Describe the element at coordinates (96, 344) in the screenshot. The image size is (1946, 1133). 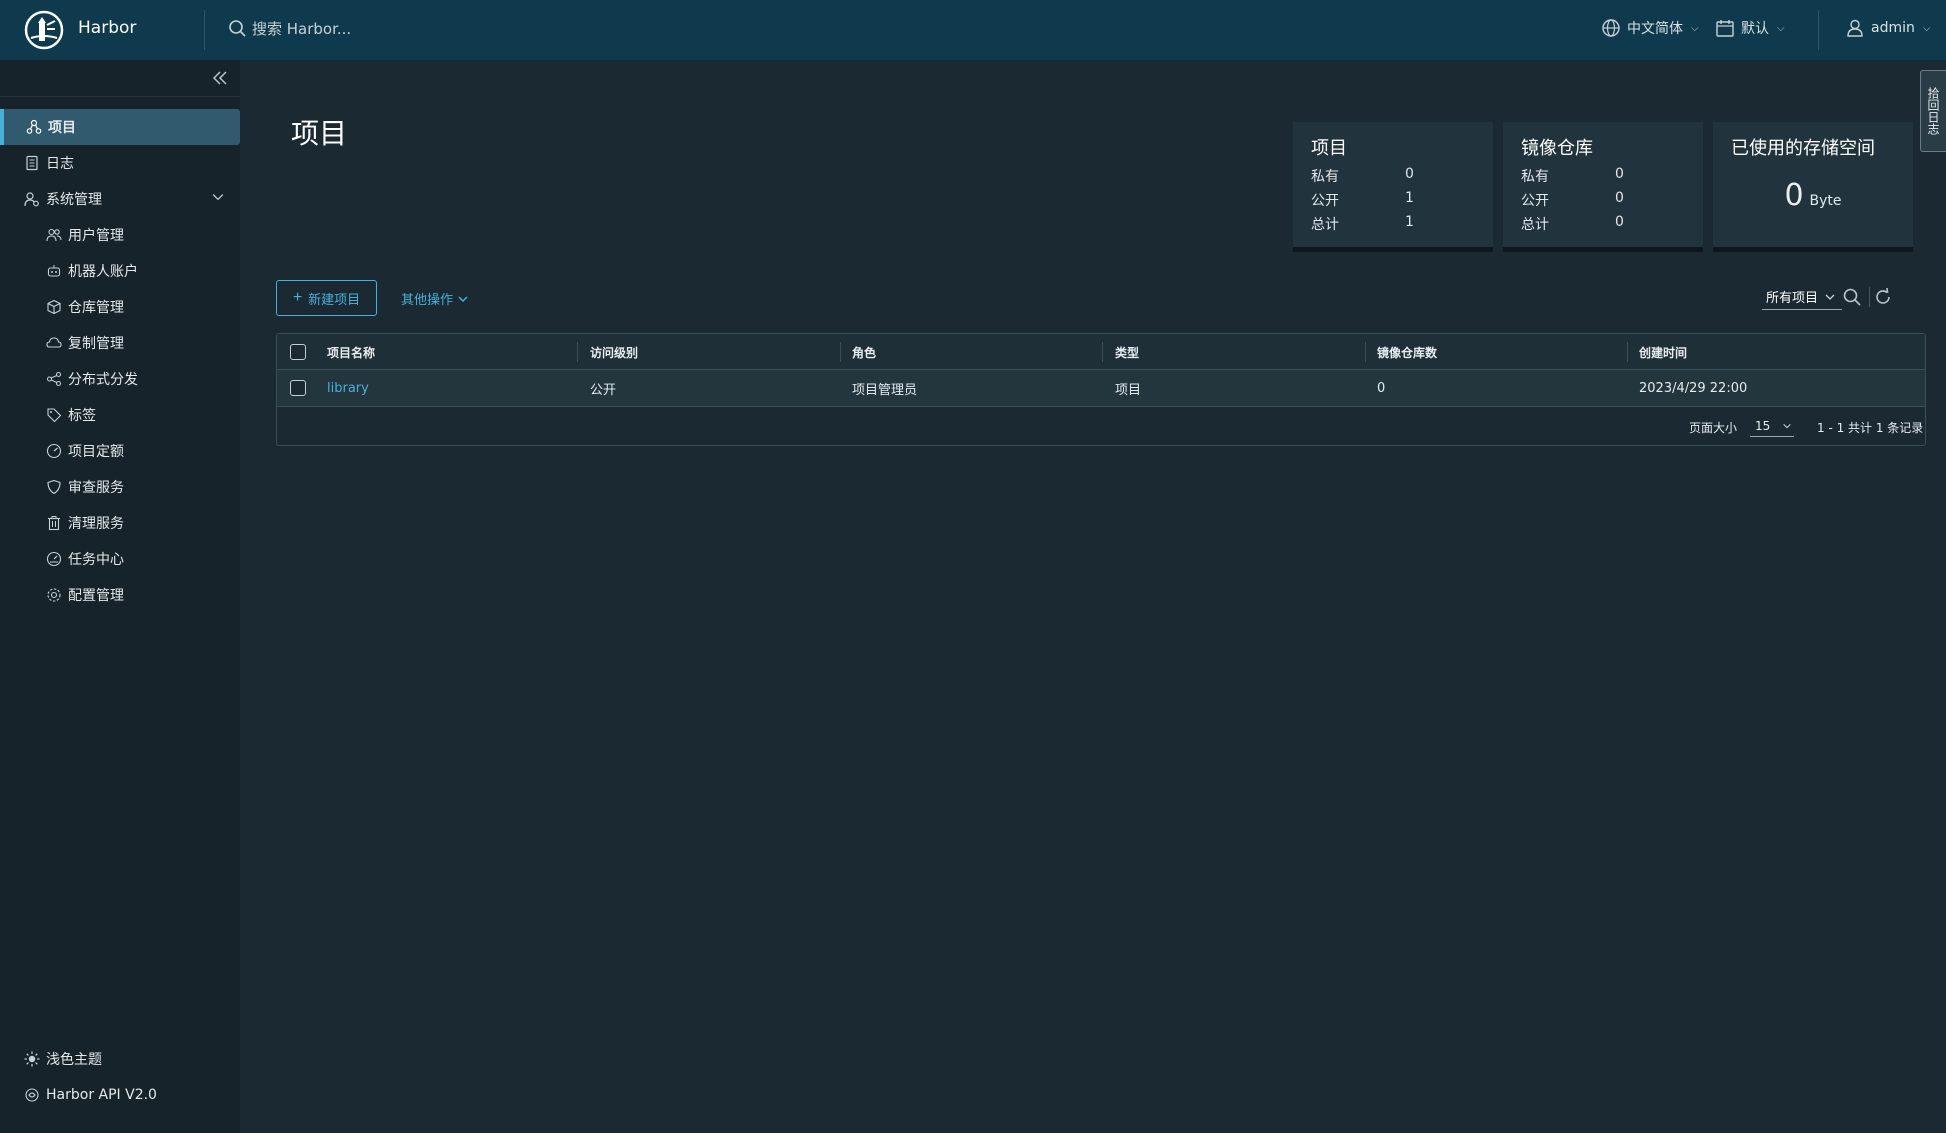
I see `sidebar-item-label: 复制管理` at that location.